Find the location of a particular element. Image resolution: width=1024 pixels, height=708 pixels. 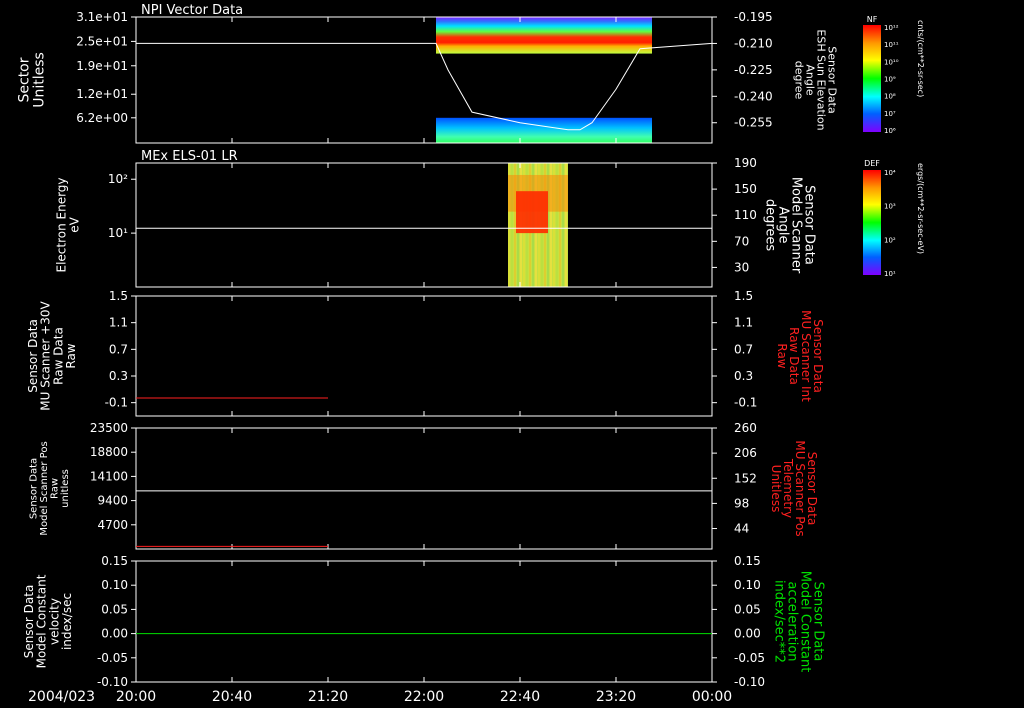

colorbar-tick-label: 10⁷ is located at coordinates (890, 114).